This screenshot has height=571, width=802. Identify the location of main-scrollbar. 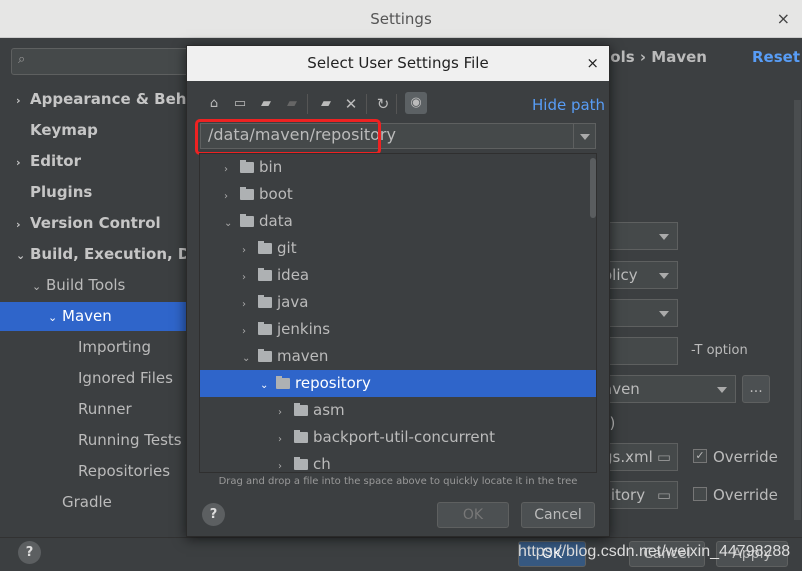
(797, 310).